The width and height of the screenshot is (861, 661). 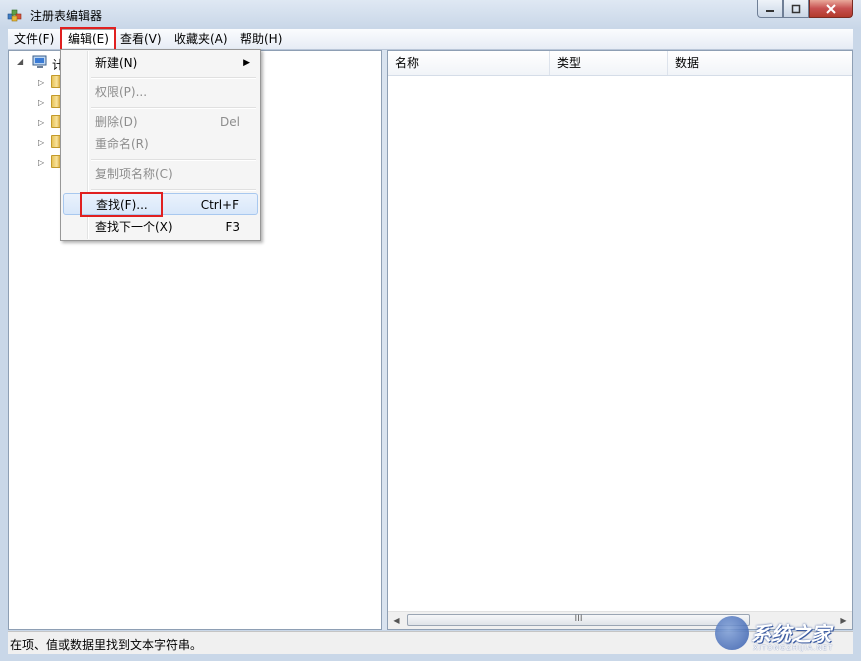 I want to click on status-text: 在项、值或数据里找到文本字符串。, so click(x=106, y=645).